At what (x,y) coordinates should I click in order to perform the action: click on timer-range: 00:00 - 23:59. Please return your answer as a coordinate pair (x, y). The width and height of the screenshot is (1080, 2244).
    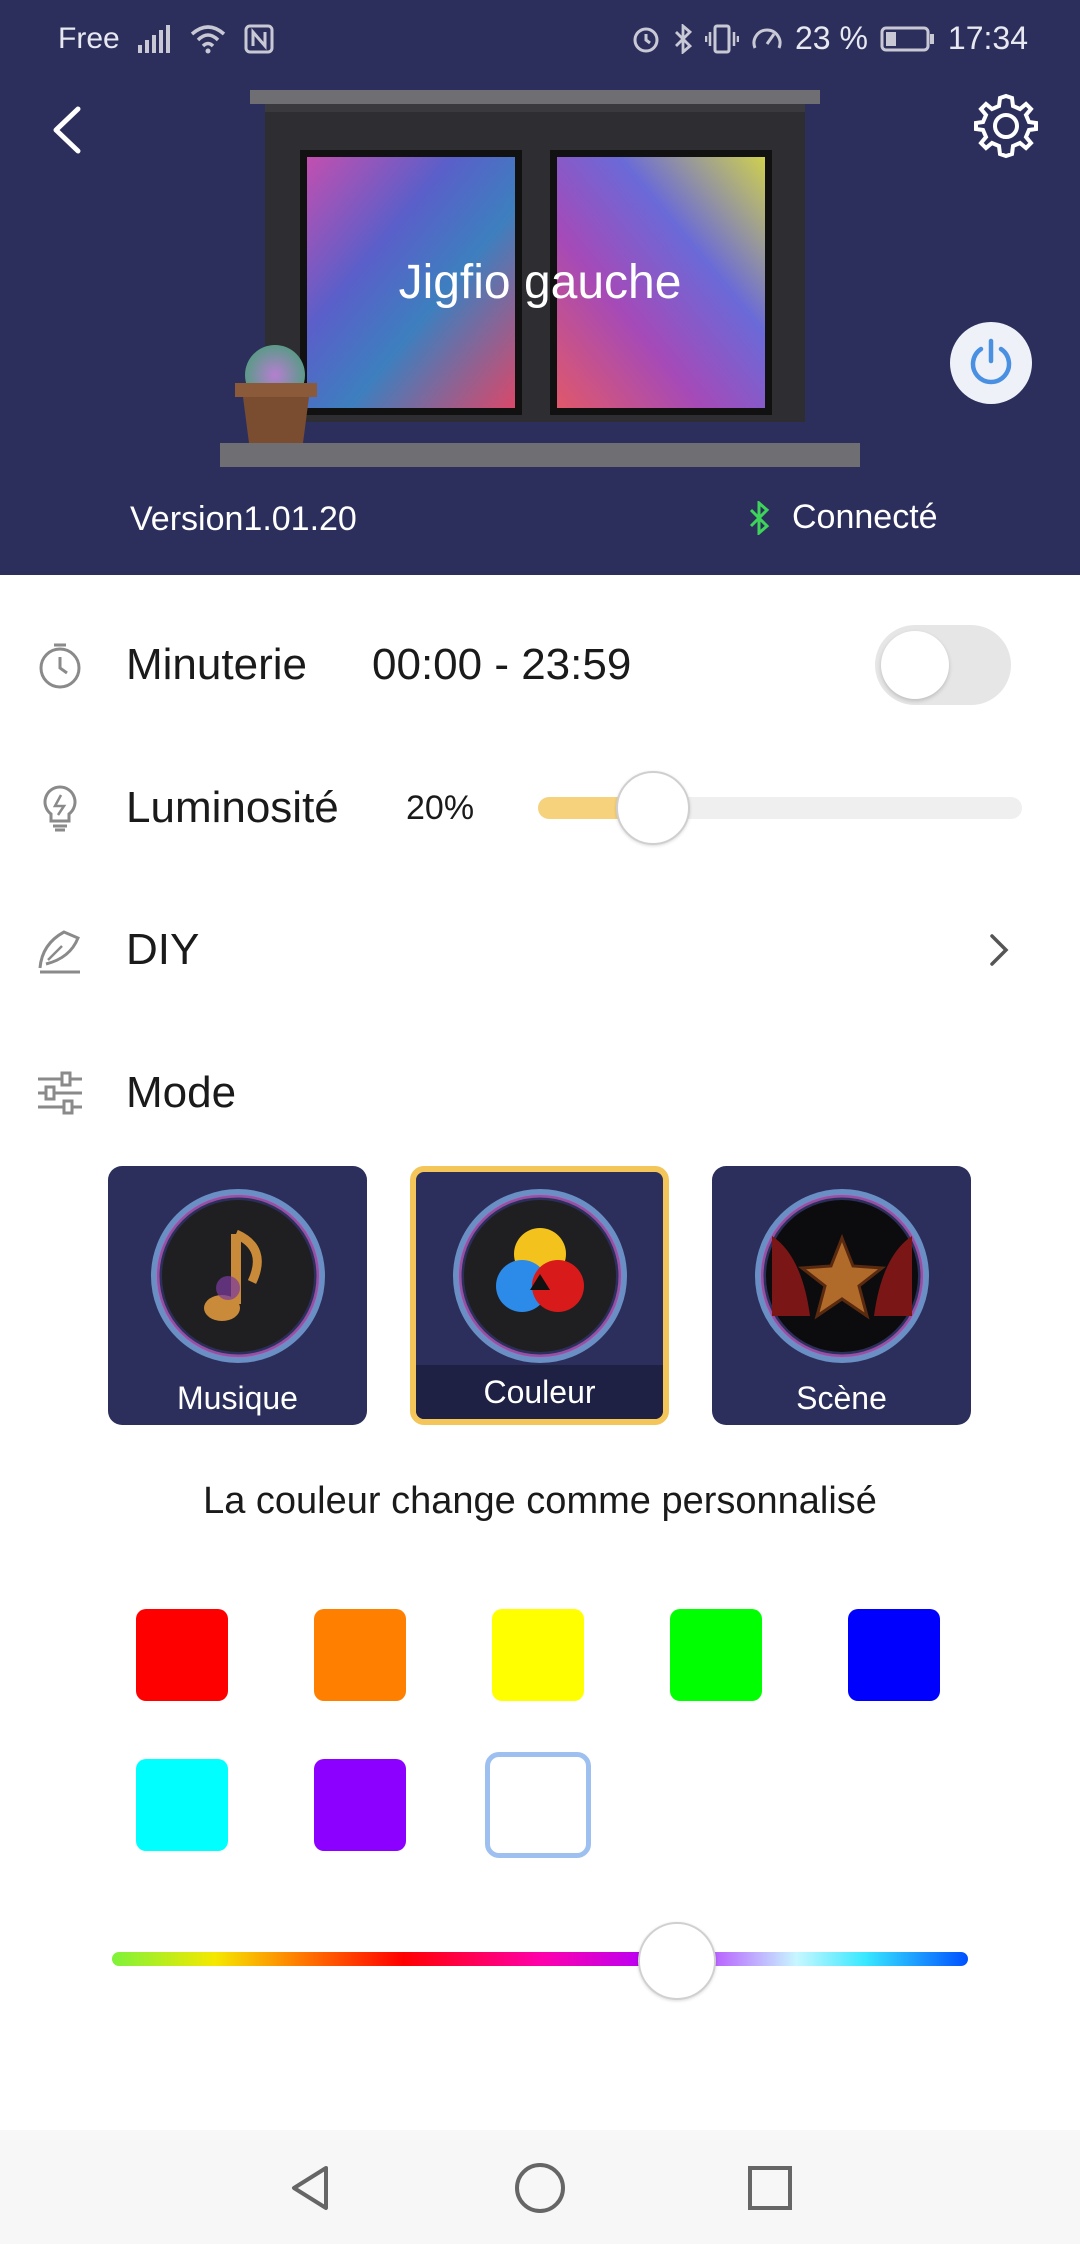
    Looking at the image, I should click on (501, 665).